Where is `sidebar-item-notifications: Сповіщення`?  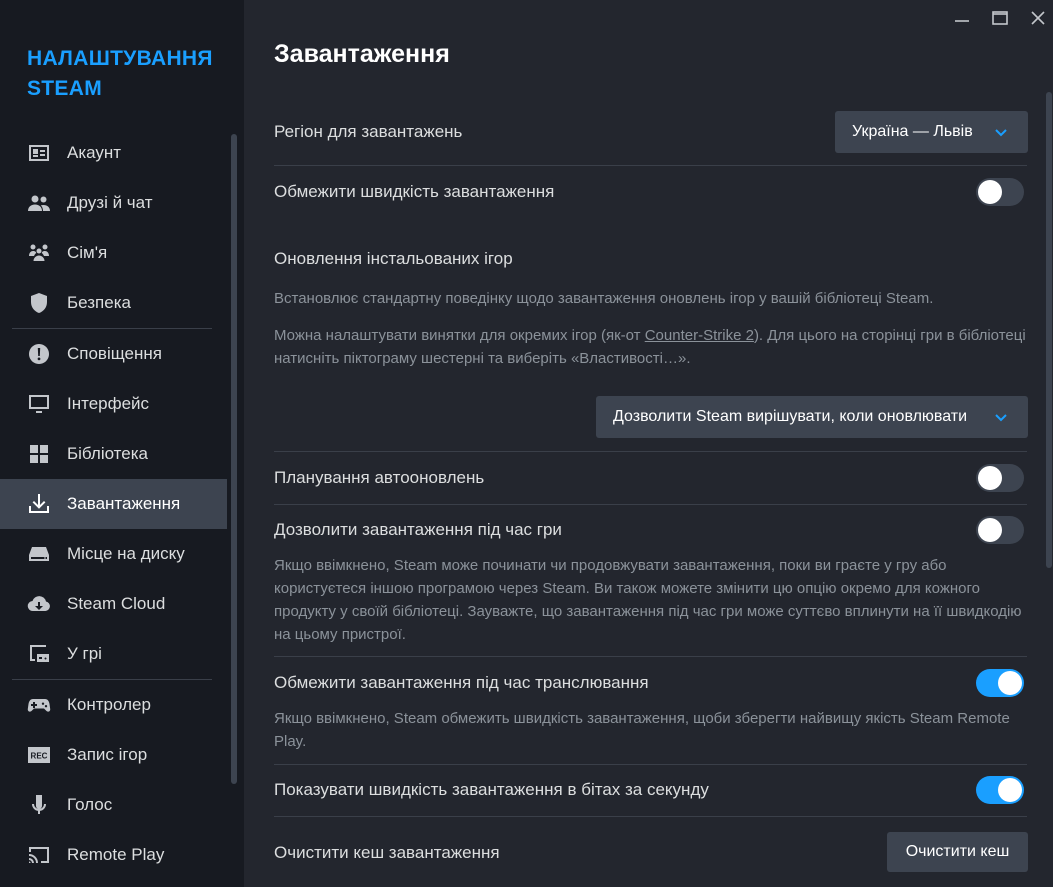 sidebar-item-notifications: Сповіщення is located at coordinates (113, 354).